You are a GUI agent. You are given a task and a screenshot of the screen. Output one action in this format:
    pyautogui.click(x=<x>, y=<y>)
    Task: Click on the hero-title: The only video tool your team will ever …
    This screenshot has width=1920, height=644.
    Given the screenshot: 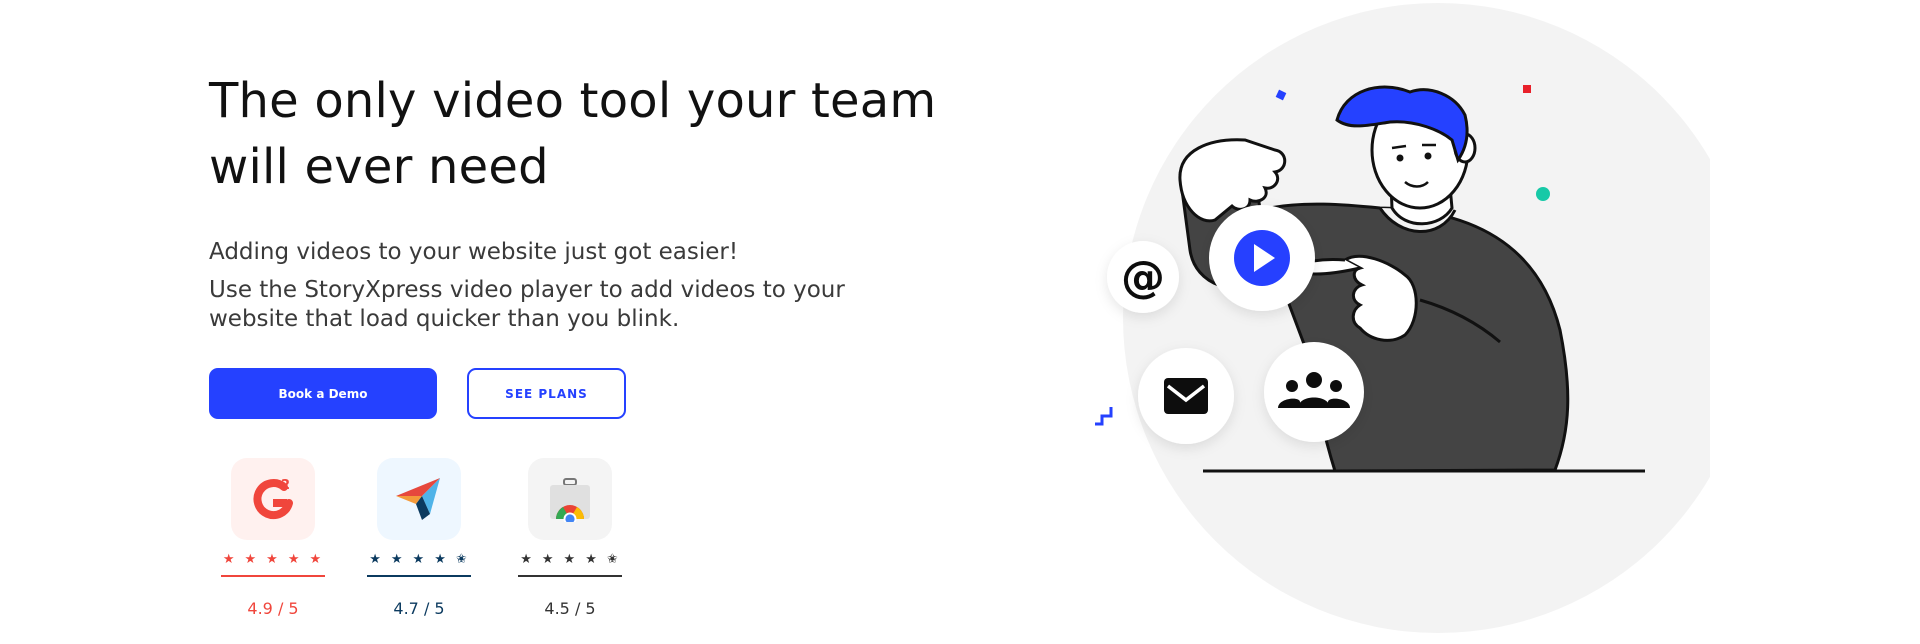 What is the action you would take?
    pyautogui.click(x=579, y=134)
    